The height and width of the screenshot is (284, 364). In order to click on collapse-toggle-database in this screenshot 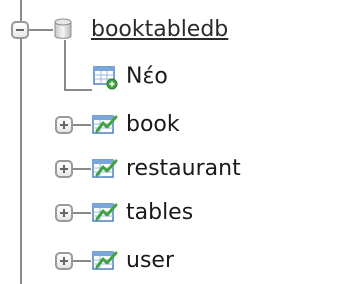, I will do `click(20, 30)`.